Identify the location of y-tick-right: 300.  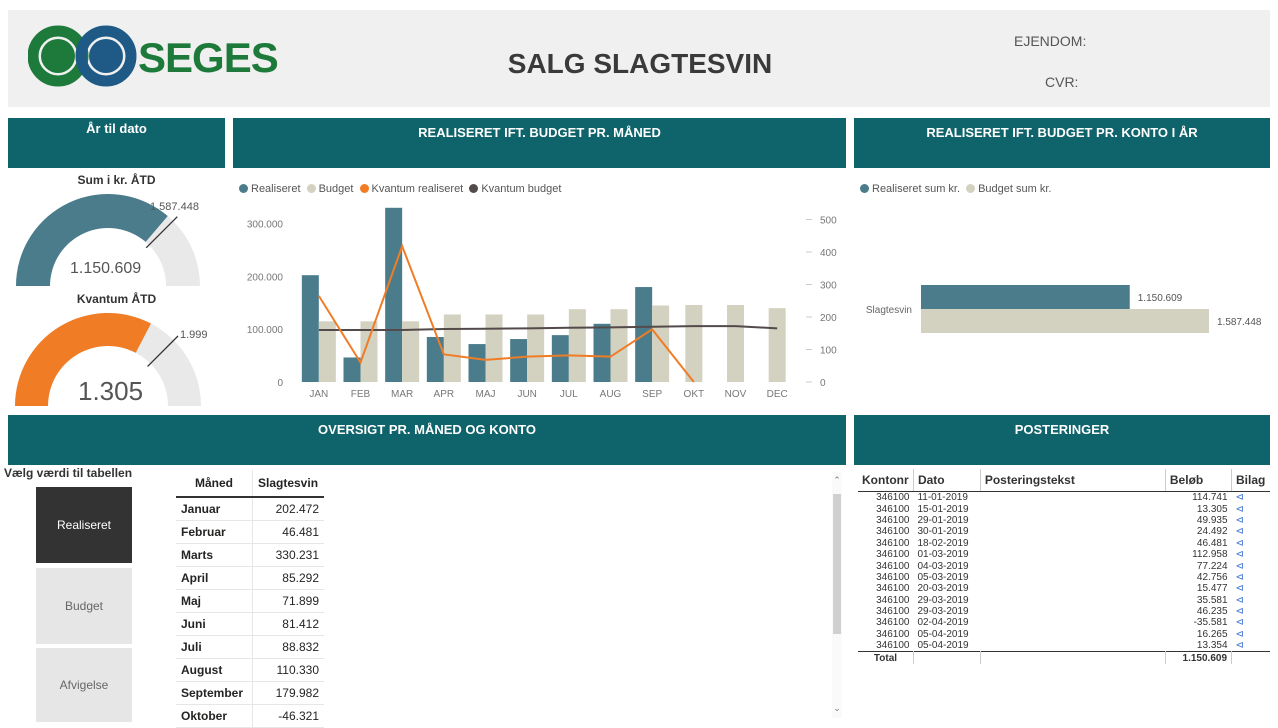
(828, 286).